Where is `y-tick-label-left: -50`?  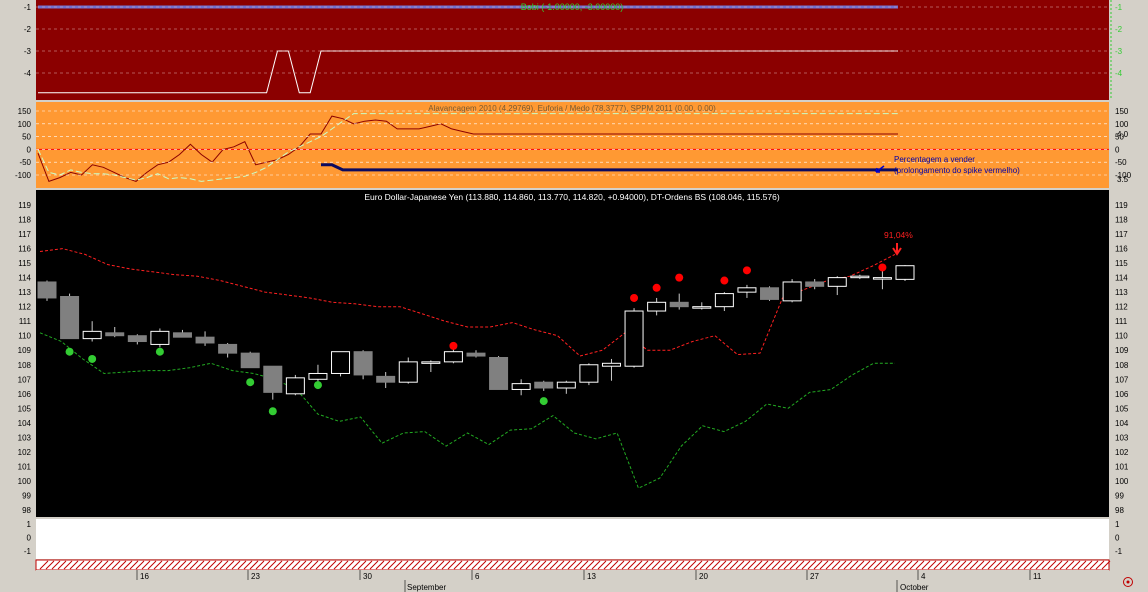
y-tick-label-left: -50 is located at coordinates (25, 162).